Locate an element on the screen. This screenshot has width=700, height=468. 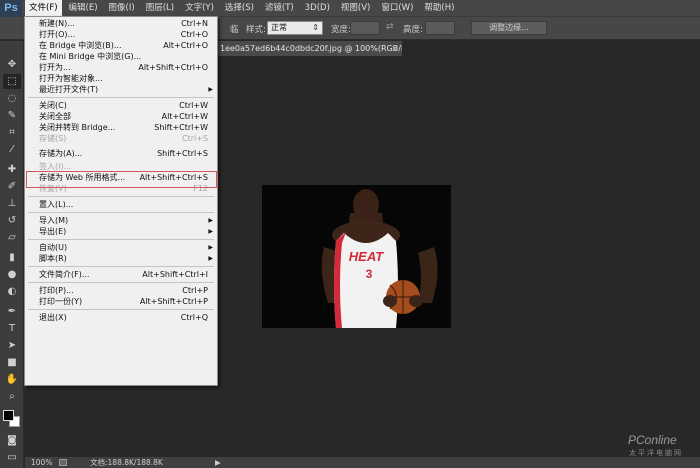
zoom-icon: ⌕ is located at coordinates (12, 396).